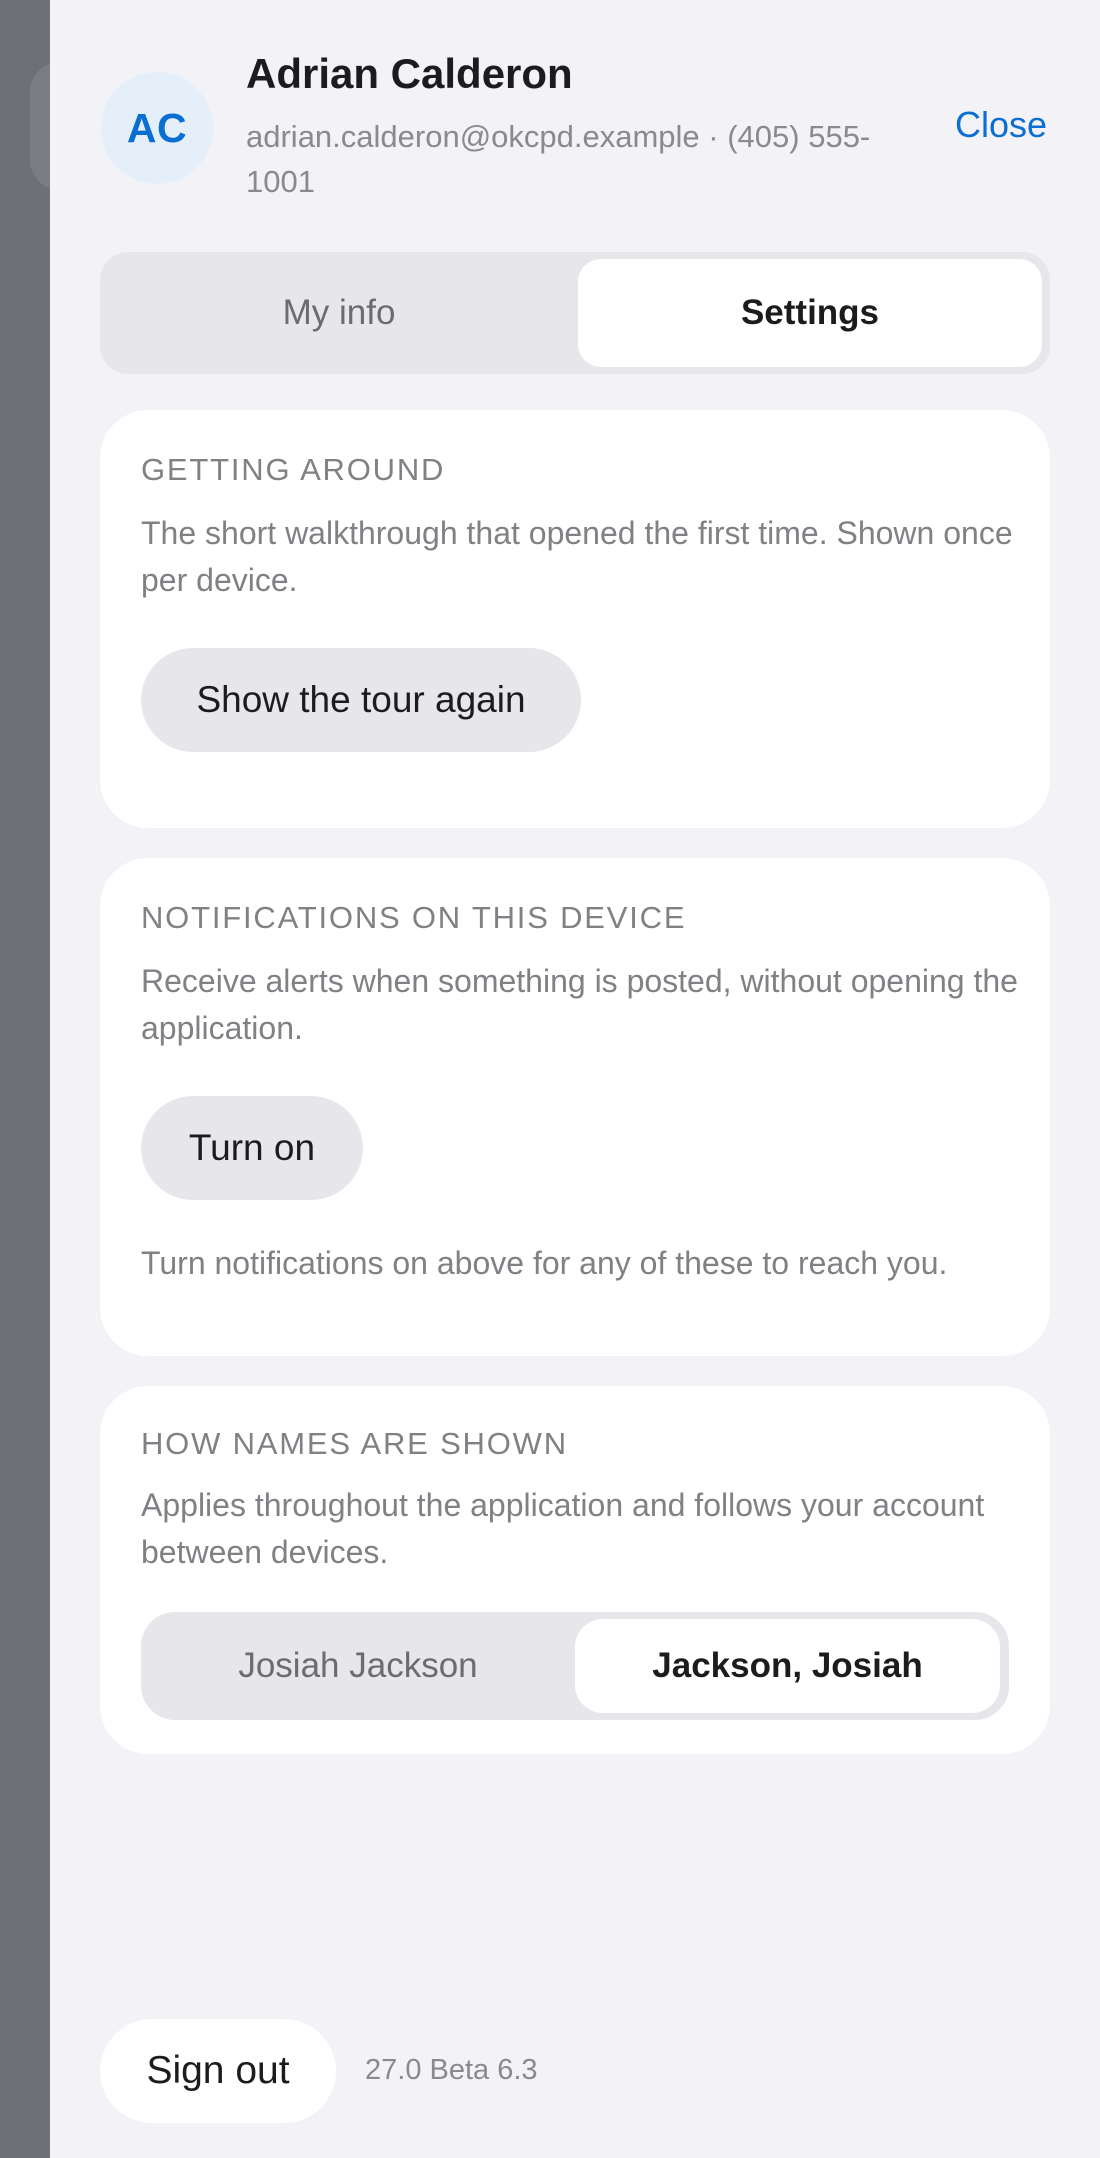  I want to click on avatar: AC, so click(157, 128).